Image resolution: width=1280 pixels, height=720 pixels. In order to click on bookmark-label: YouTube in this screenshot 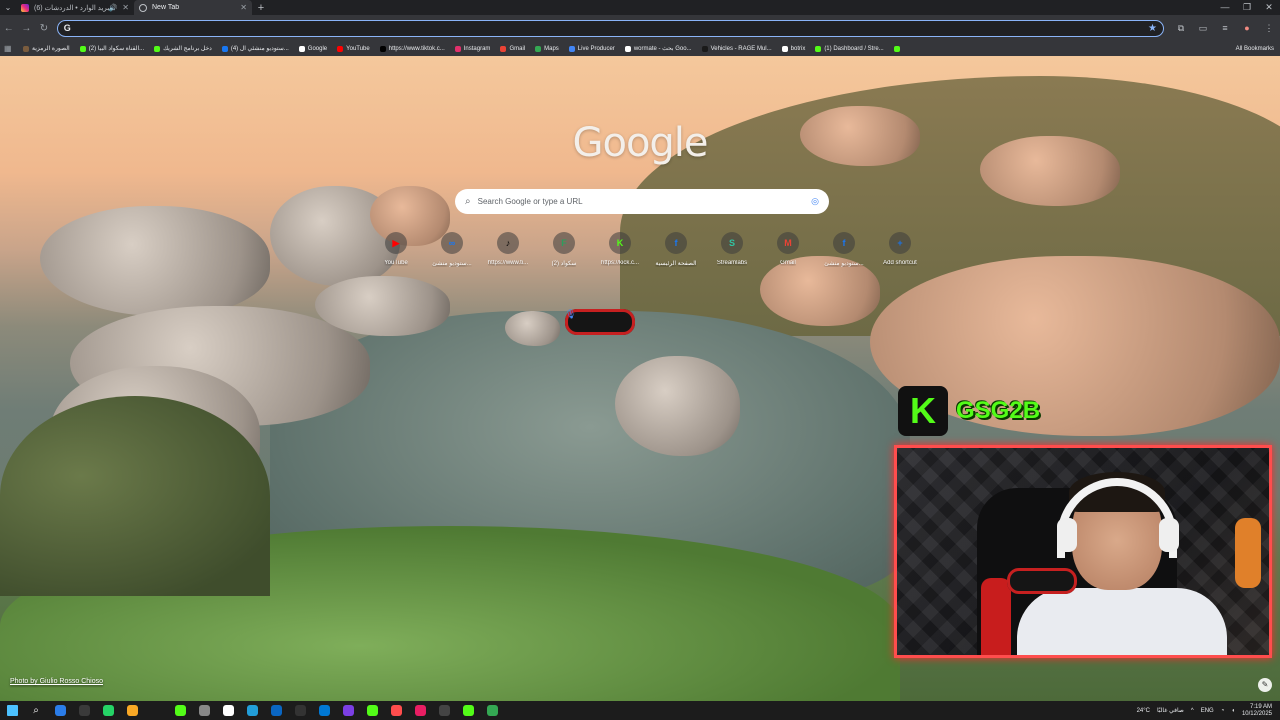, I will do `click(358, 48)`.